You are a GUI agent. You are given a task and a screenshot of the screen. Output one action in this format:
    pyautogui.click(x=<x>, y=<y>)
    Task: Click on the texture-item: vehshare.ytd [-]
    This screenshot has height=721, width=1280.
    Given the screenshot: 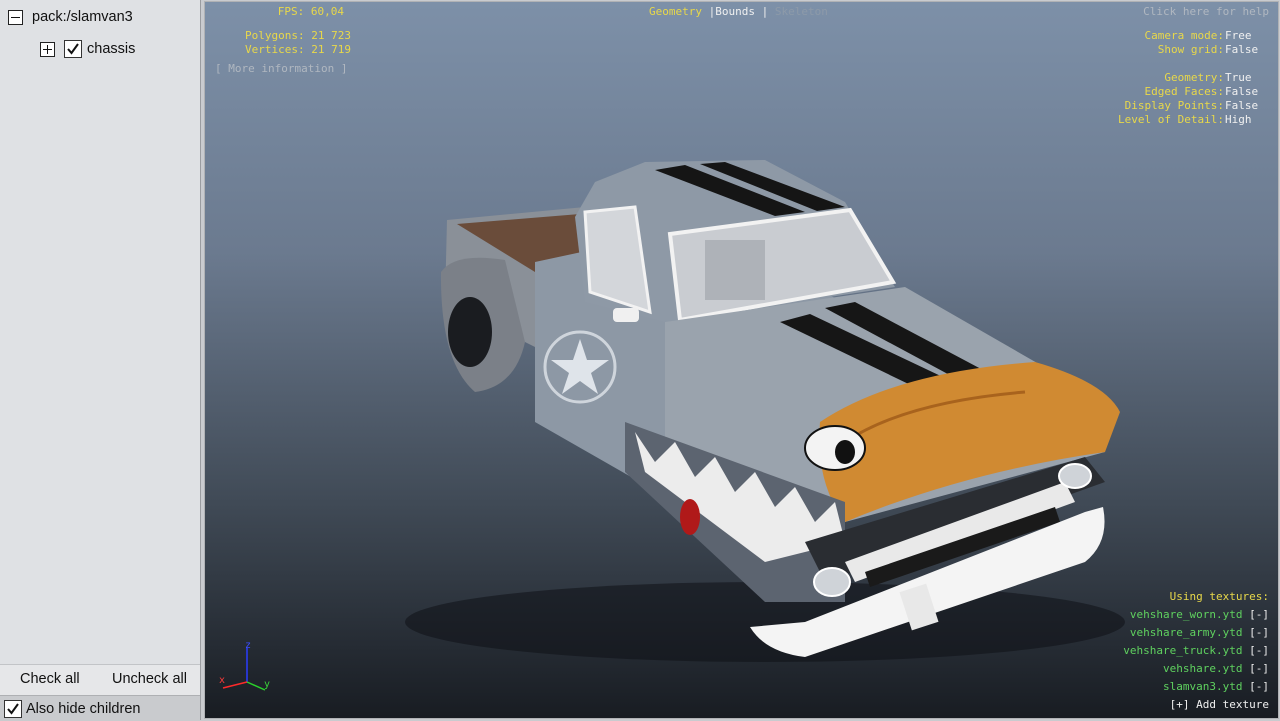 What is the action you would take?
    pyautogui.click(x=1216, y=668)
    